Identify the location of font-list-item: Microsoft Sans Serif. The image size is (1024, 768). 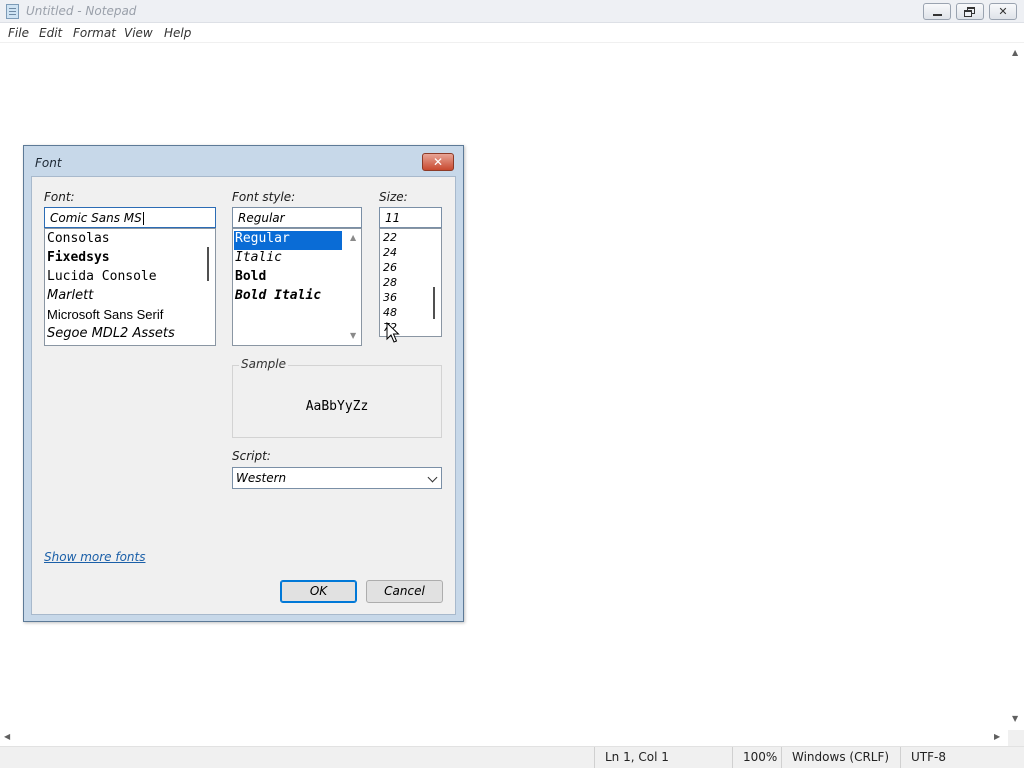
(104, 316).